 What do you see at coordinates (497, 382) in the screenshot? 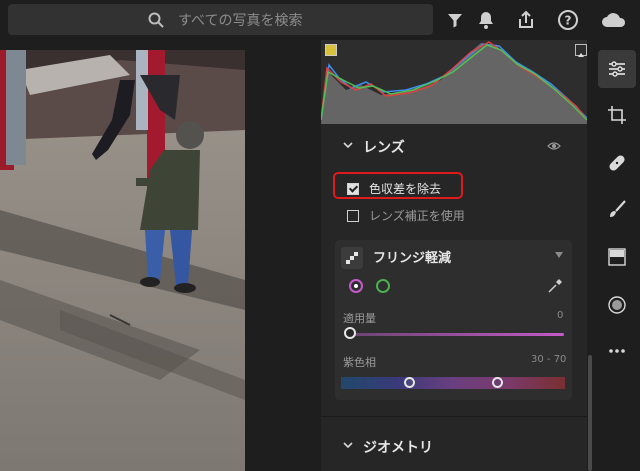
I see `purple-hue-slider-thumb-right` at bounding box center [497, 382].